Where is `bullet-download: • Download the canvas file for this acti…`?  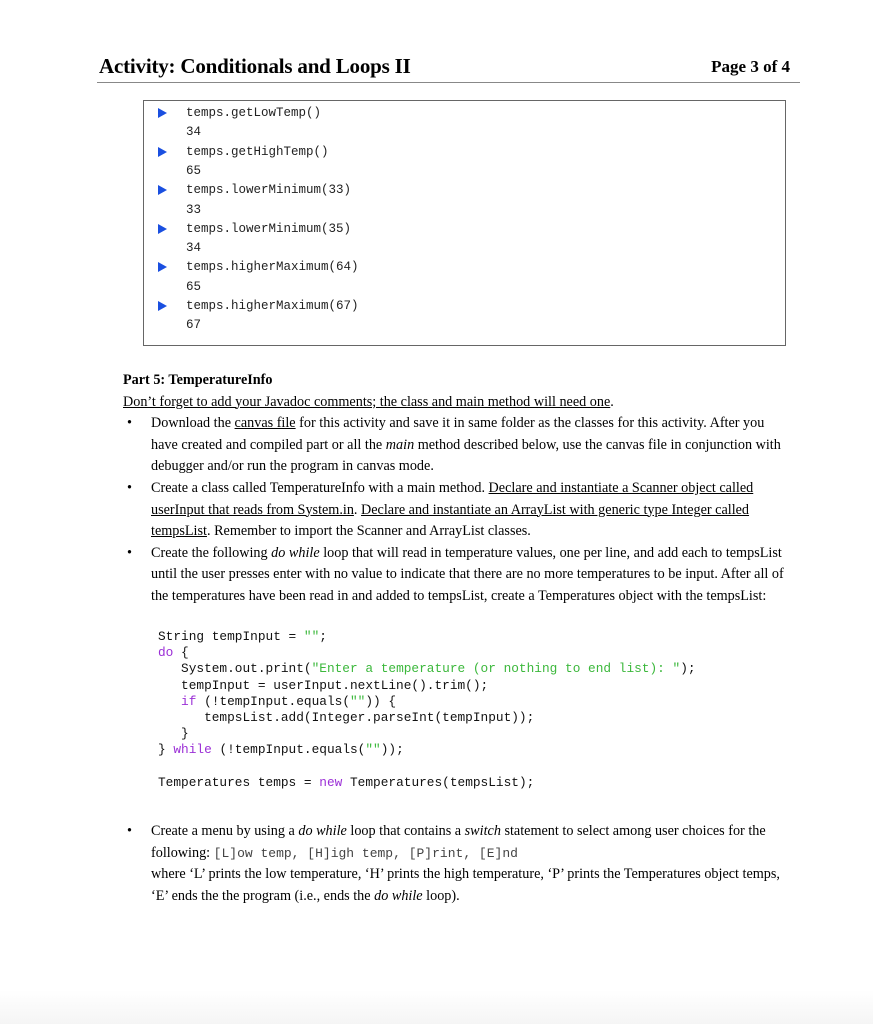 bullet-download: • Download the canvas file for this acti… is located at coordinates (454, 445).